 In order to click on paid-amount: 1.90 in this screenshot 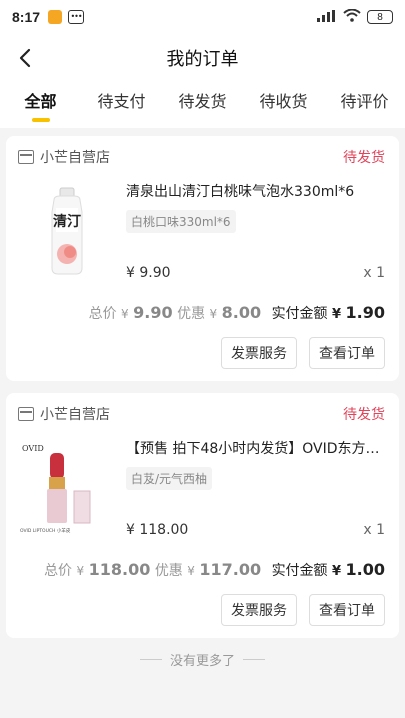, I will do `click(365, 312)`.